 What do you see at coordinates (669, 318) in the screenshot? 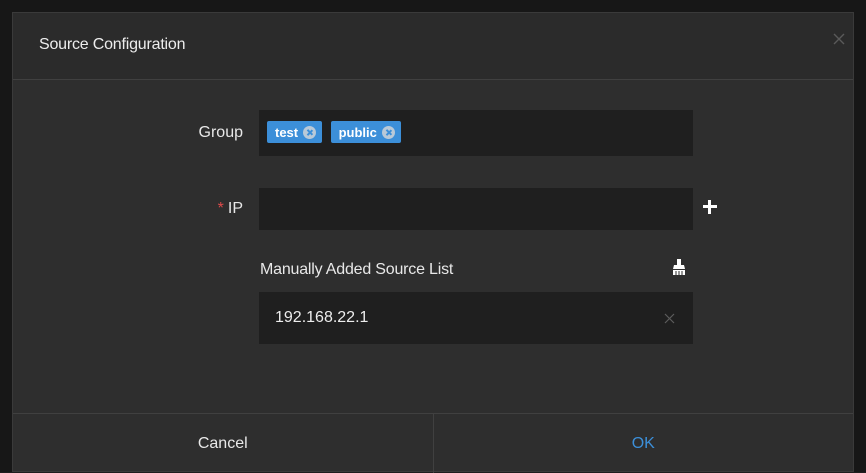
I see `remove-icon` at bounding box center [669, 318].